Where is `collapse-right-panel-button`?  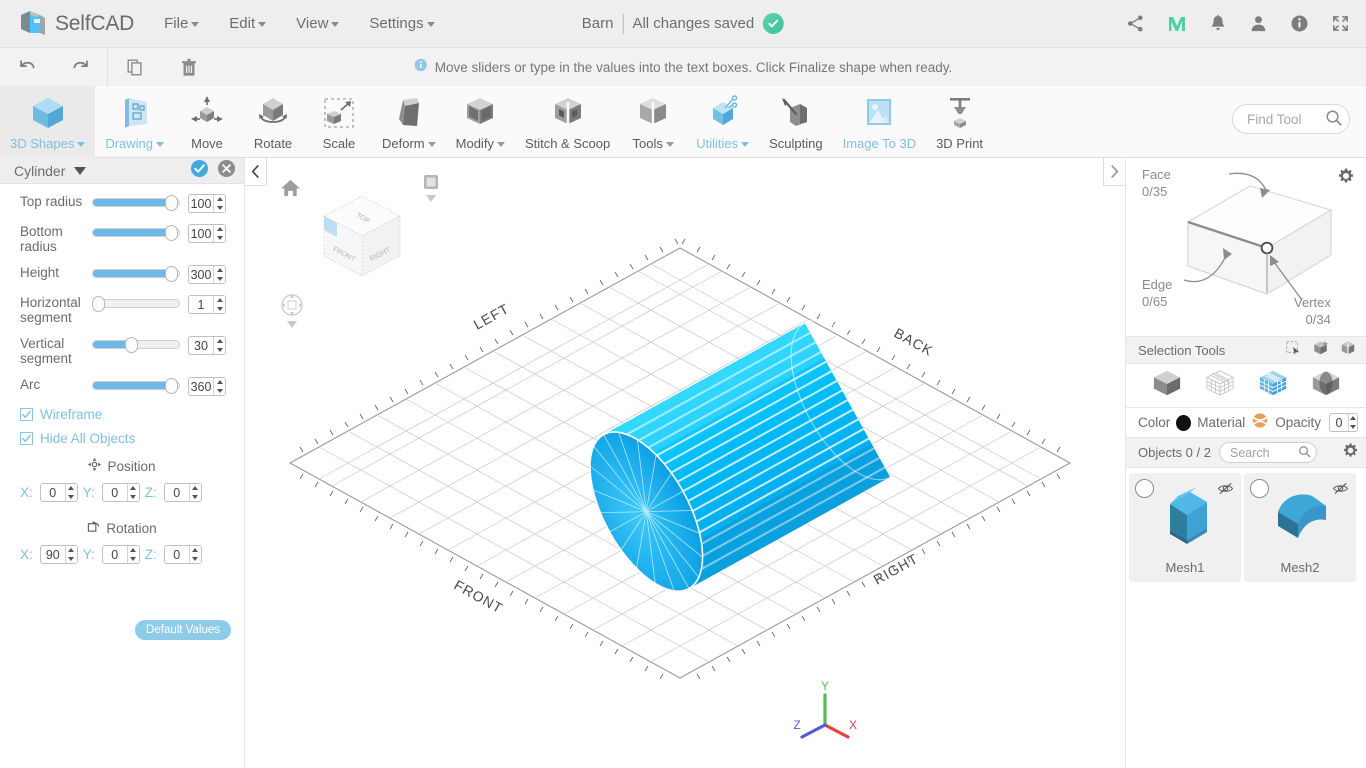
collapse-right-panel-button is located at coordinates (1114, 172).